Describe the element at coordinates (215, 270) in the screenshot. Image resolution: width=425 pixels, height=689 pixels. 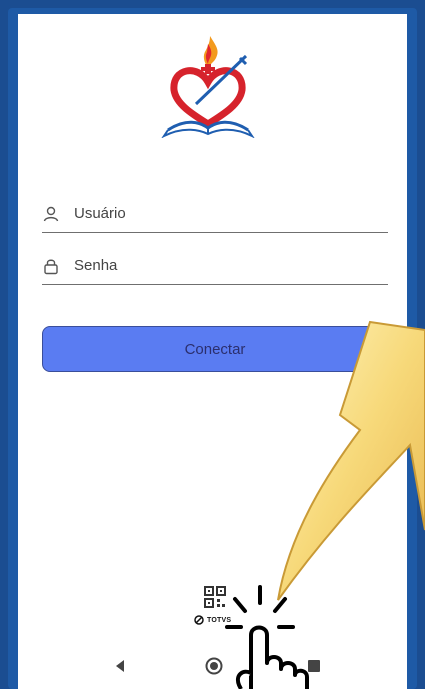
I see `password-field: Senha` at that location.